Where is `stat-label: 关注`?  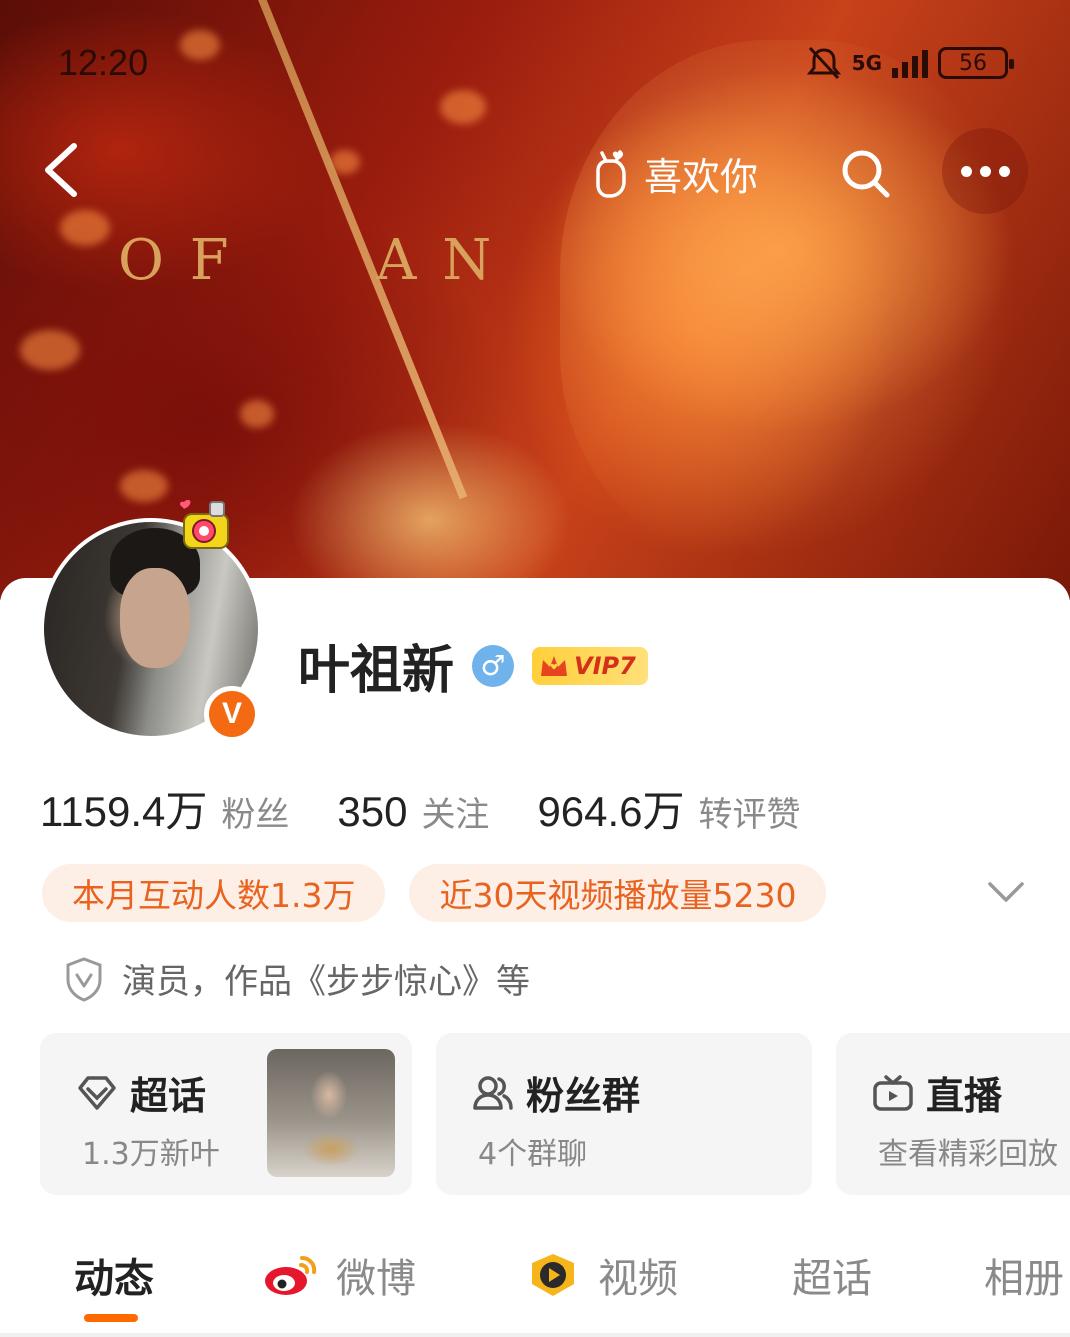
stat-label: 关注 is located at coordinates (455, 815).